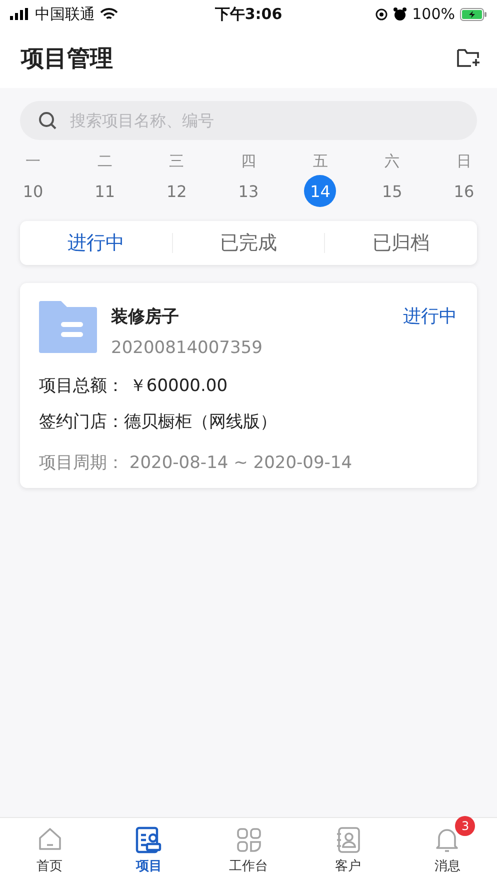  What do you see at coordinates (176, 191) in the screenshot?
I see `calendar-date: 12` at bounding box center [176, 191].